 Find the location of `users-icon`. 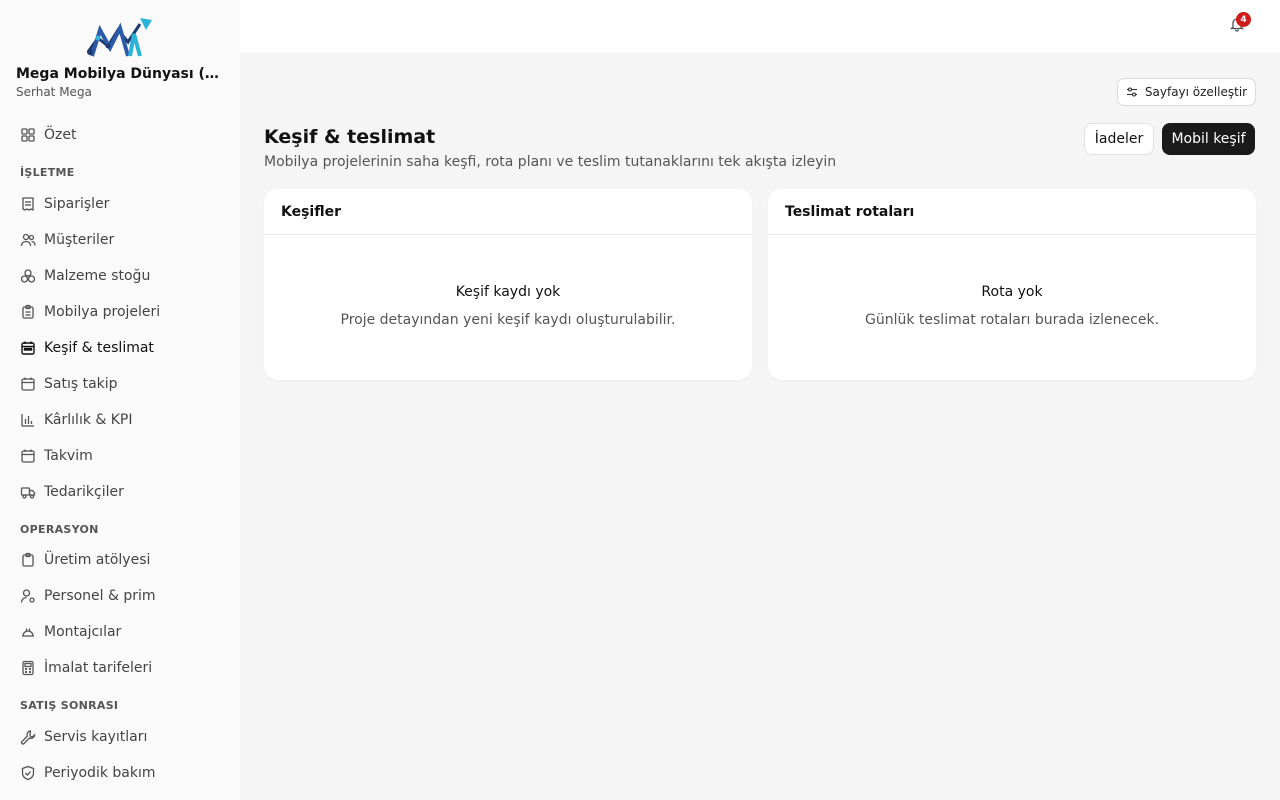

users-icon is located at coordinates (28, 240).